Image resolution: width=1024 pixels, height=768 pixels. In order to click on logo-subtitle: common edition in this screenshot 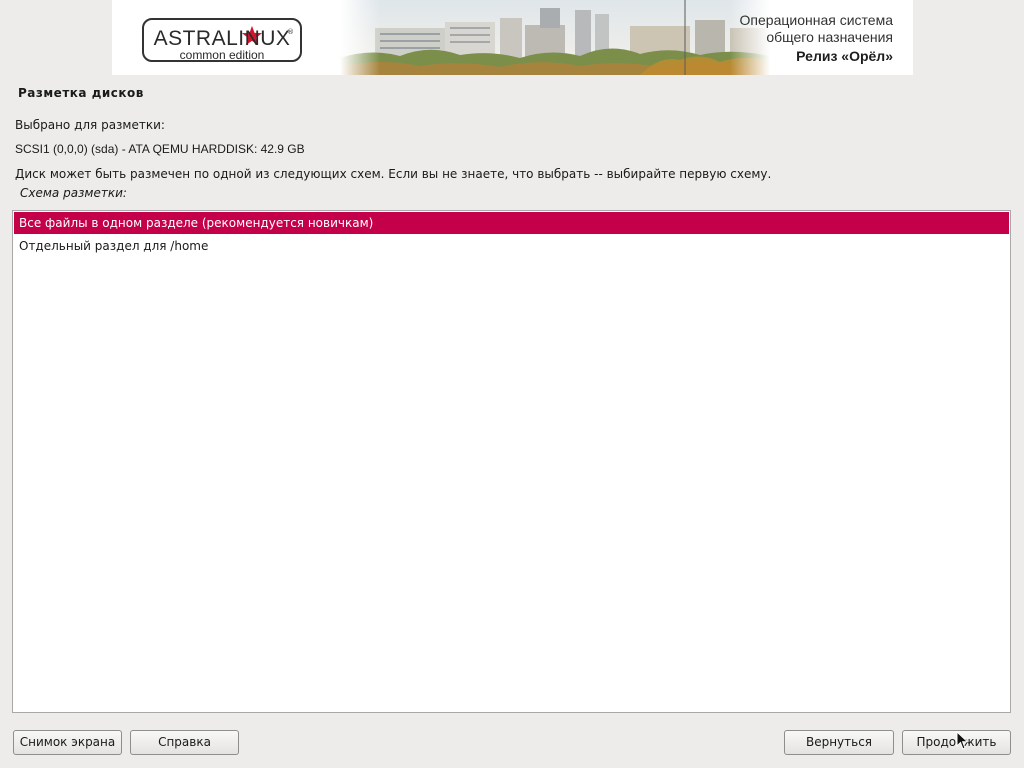, I will do `click(222, 55)`.